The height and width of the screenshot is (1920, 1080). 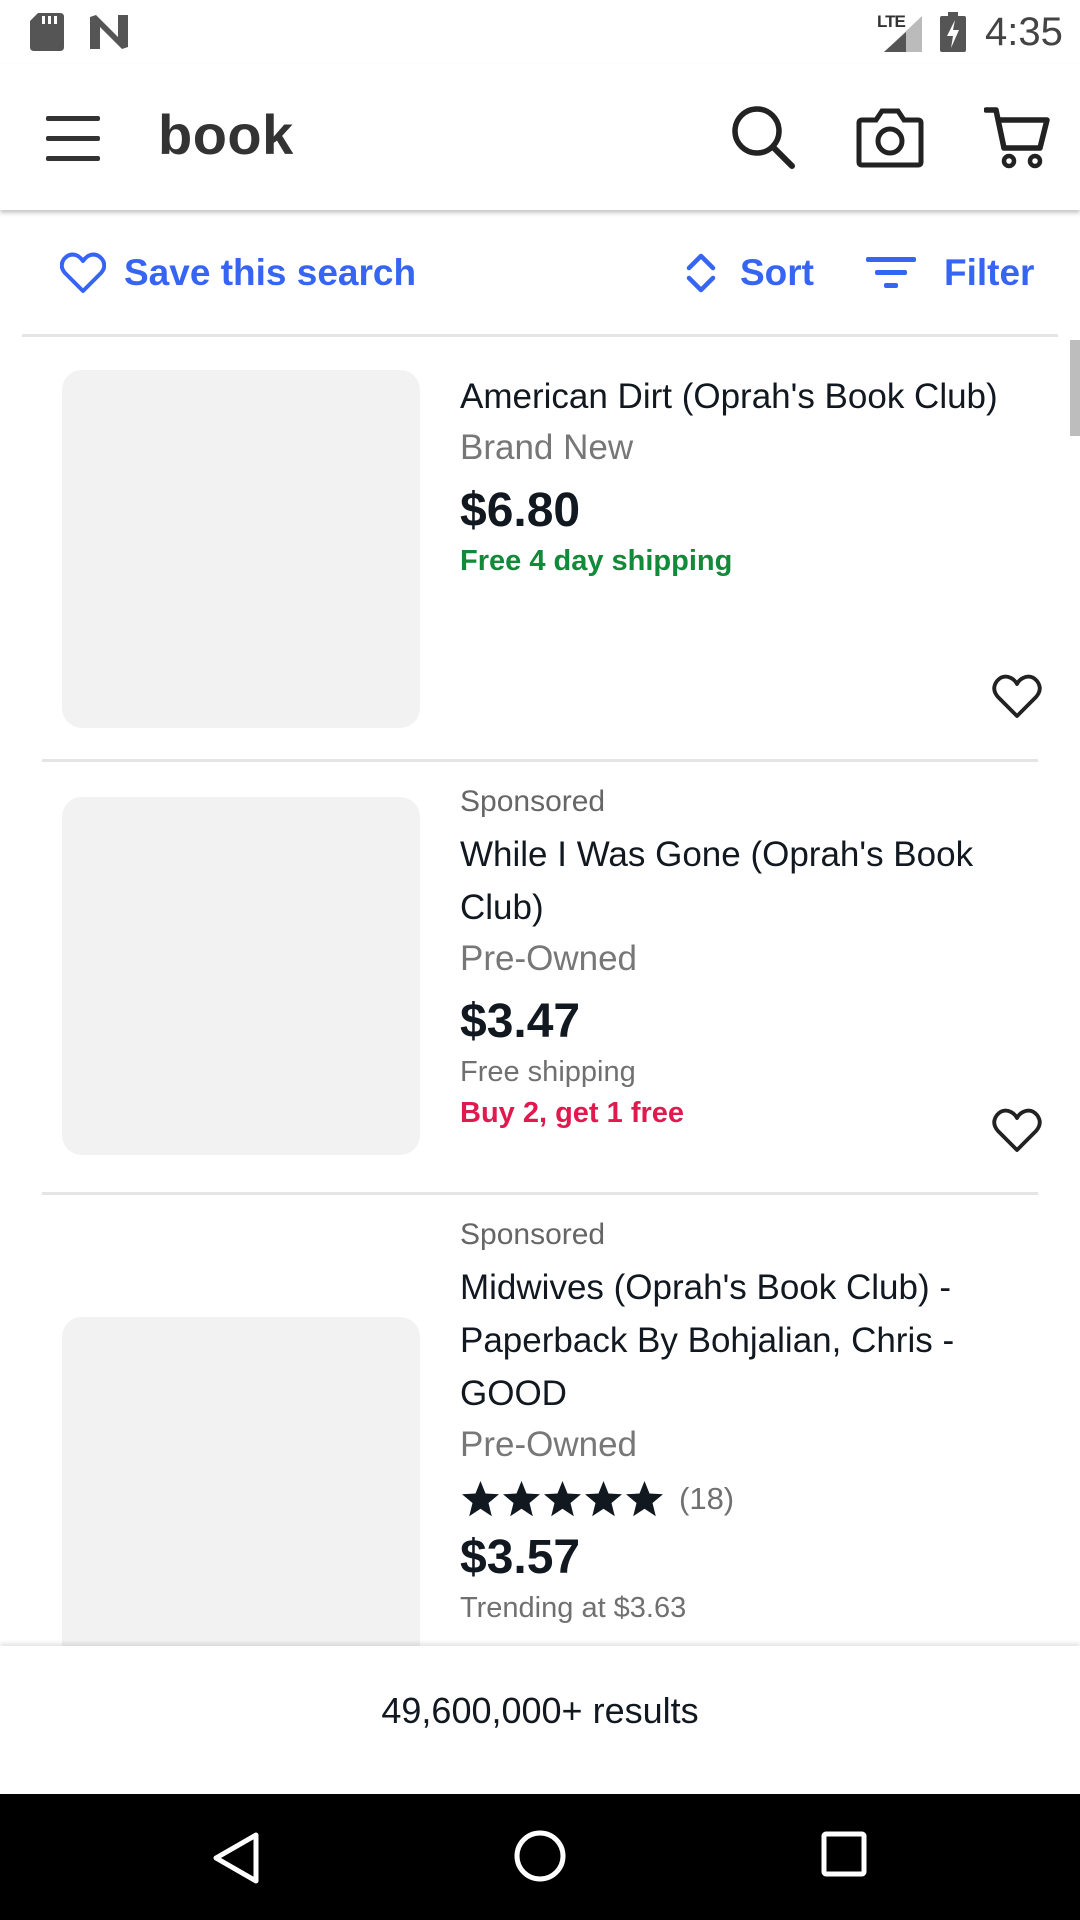 I want to click on item-rating: (18), so click(x=755, y=1499).